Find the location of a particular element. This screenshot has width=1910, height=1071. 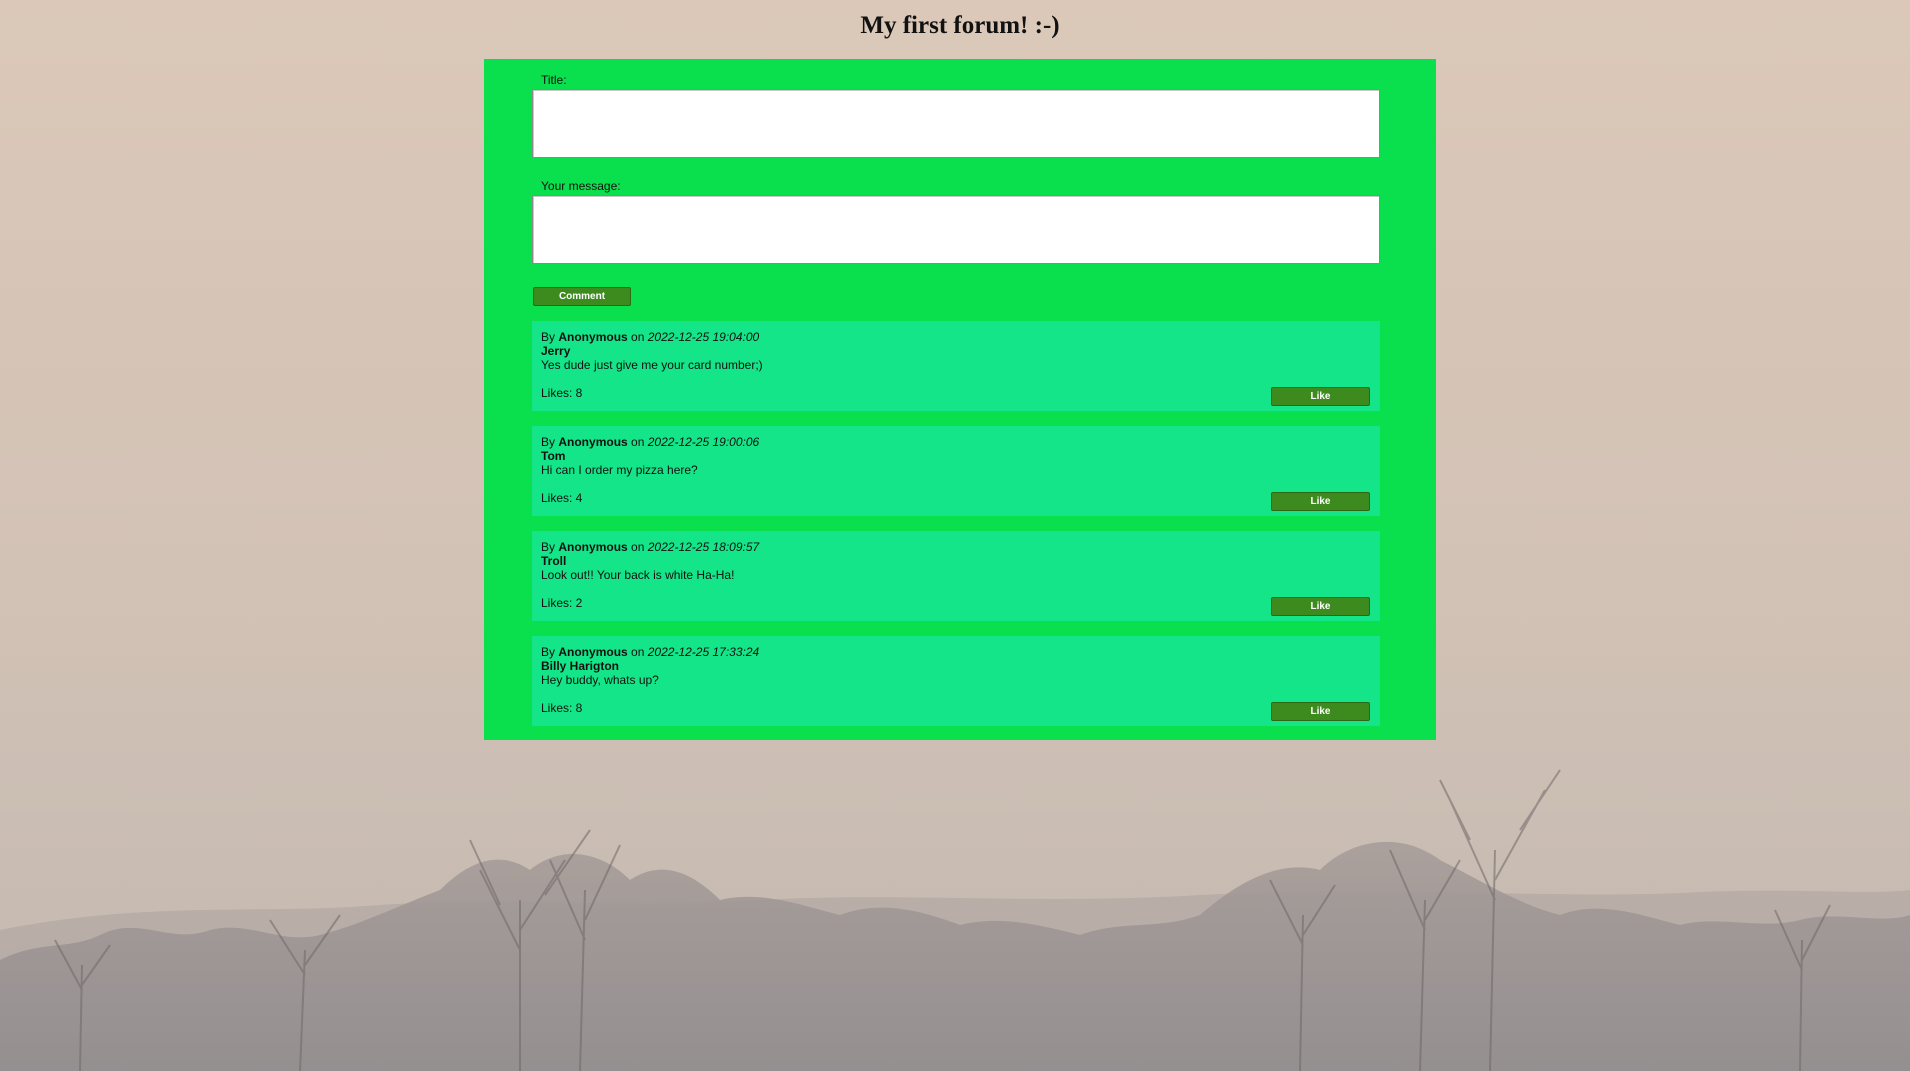

post-body: Hey buddy, whats up? is located at coordinates (600, 680).